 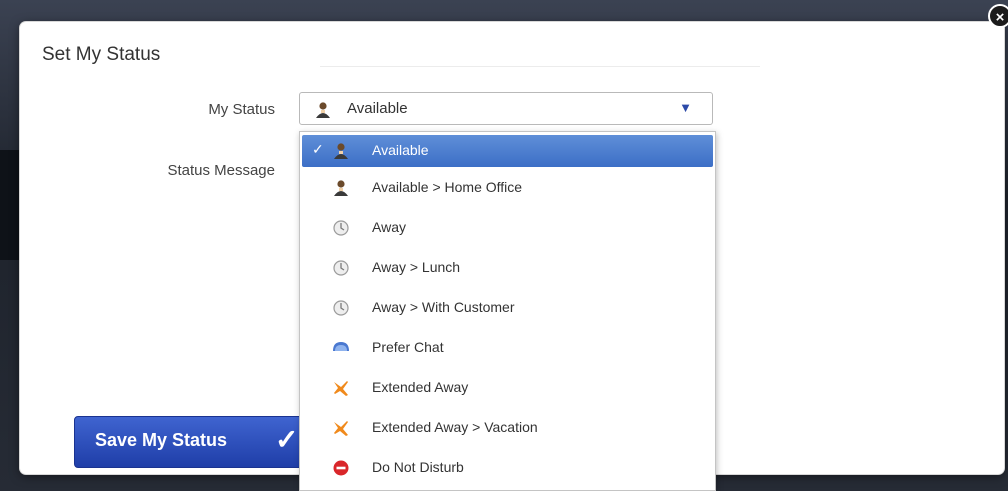 What do you see at coordinates (377, 108) in the screenshot?
I see `selected-status-value: Available` at bounding box center [377, 108].